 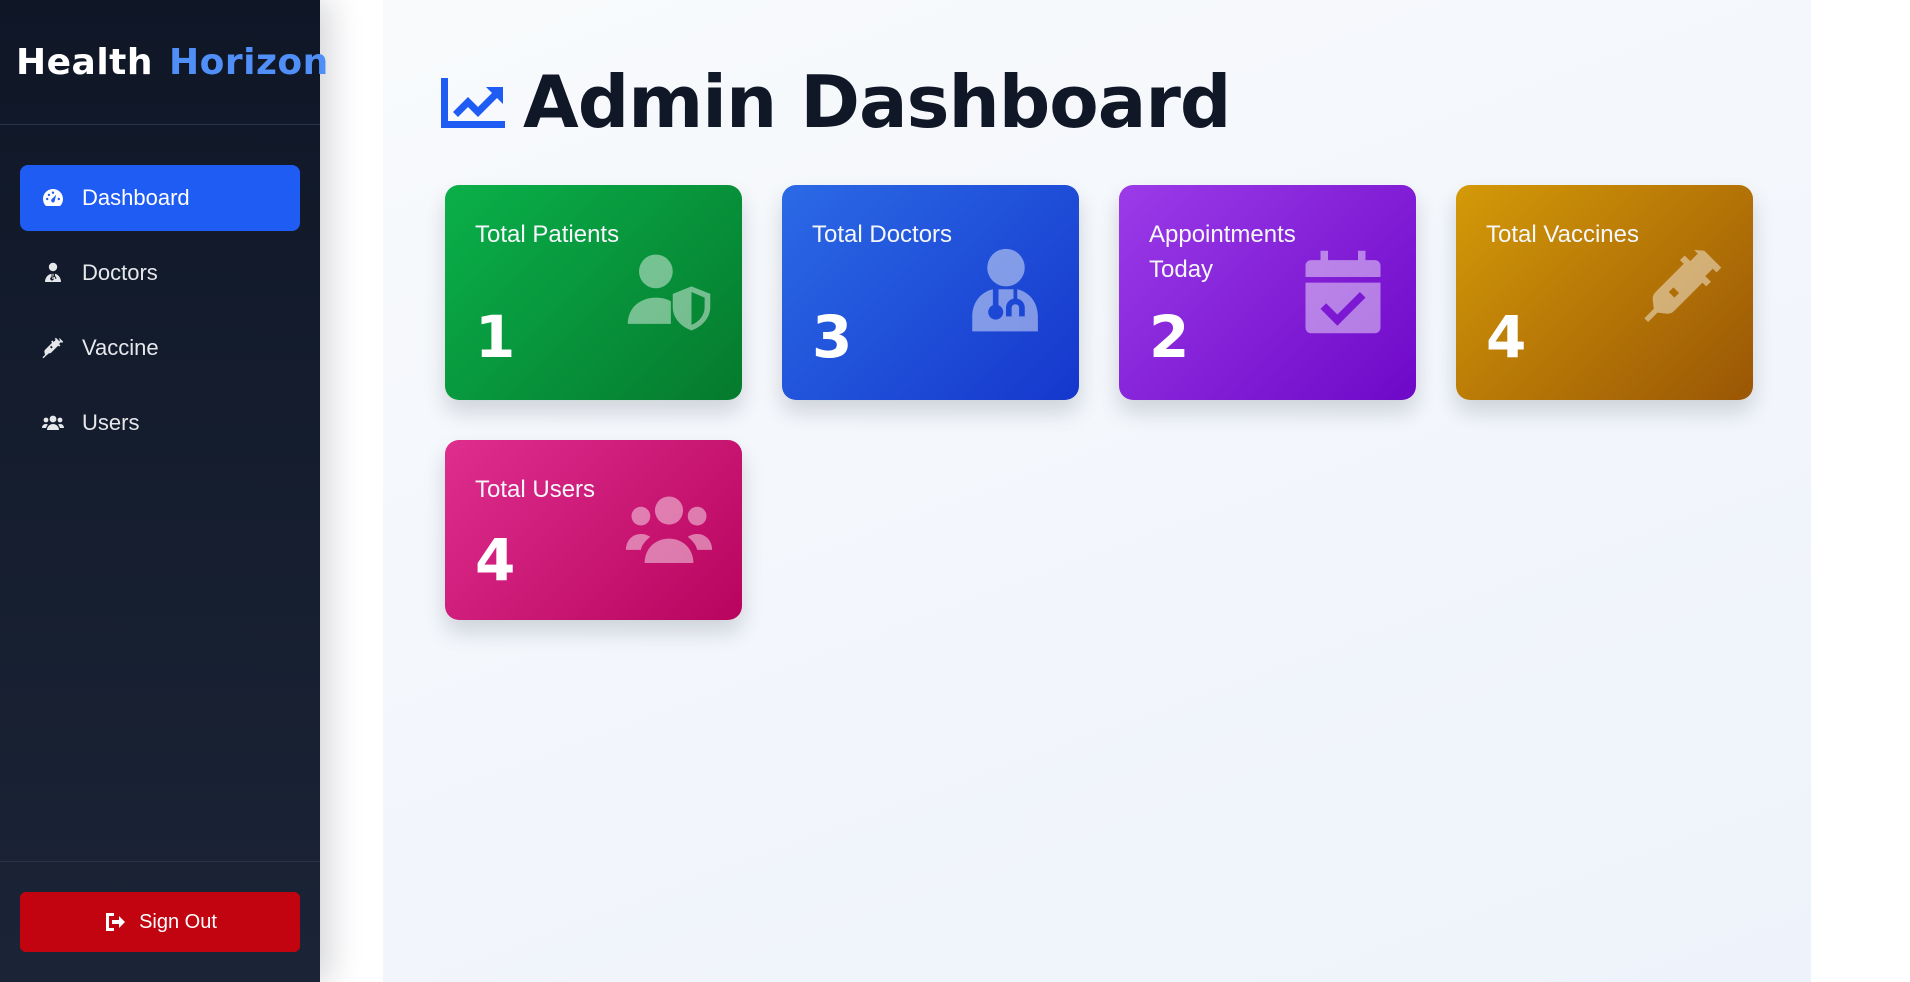 I want to click on sign-out-button: Sign Out, so click(x=160, y=922).